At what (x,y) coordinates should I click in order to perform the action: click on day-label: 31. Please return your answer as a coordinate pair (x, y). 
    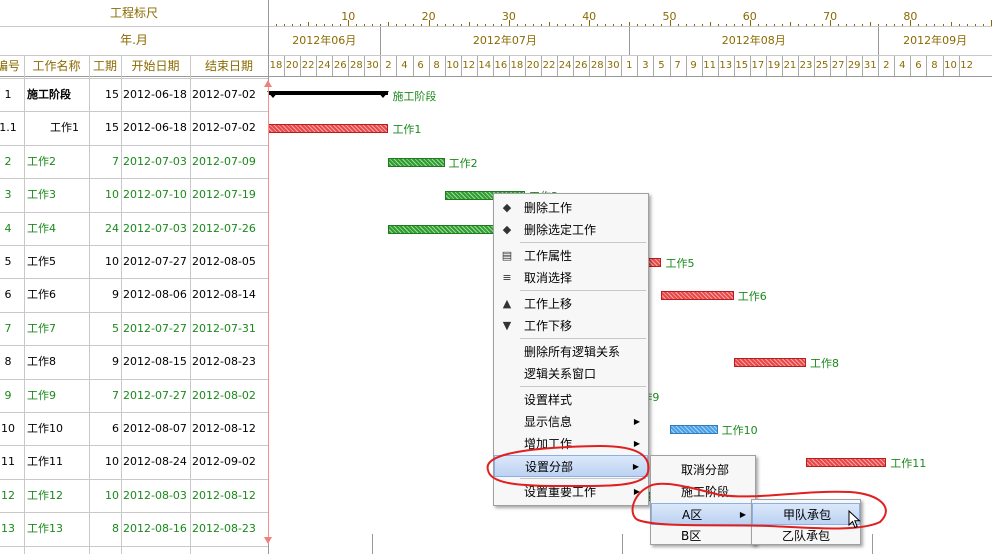
    Looking at the image, I should click on (870, 65).